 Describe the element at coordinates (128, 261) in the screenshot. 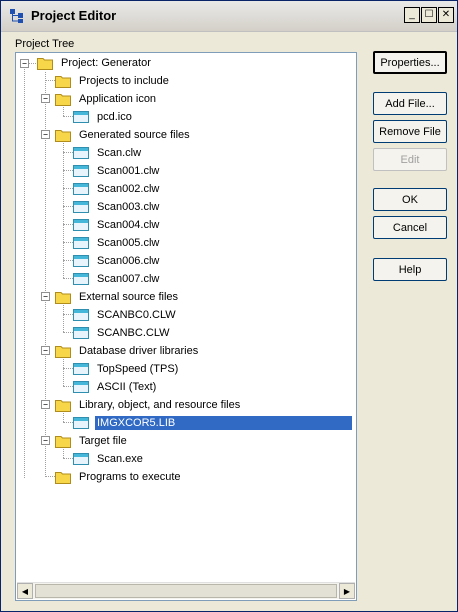

I see `tree-item-label: Scan006.clw` at that location.